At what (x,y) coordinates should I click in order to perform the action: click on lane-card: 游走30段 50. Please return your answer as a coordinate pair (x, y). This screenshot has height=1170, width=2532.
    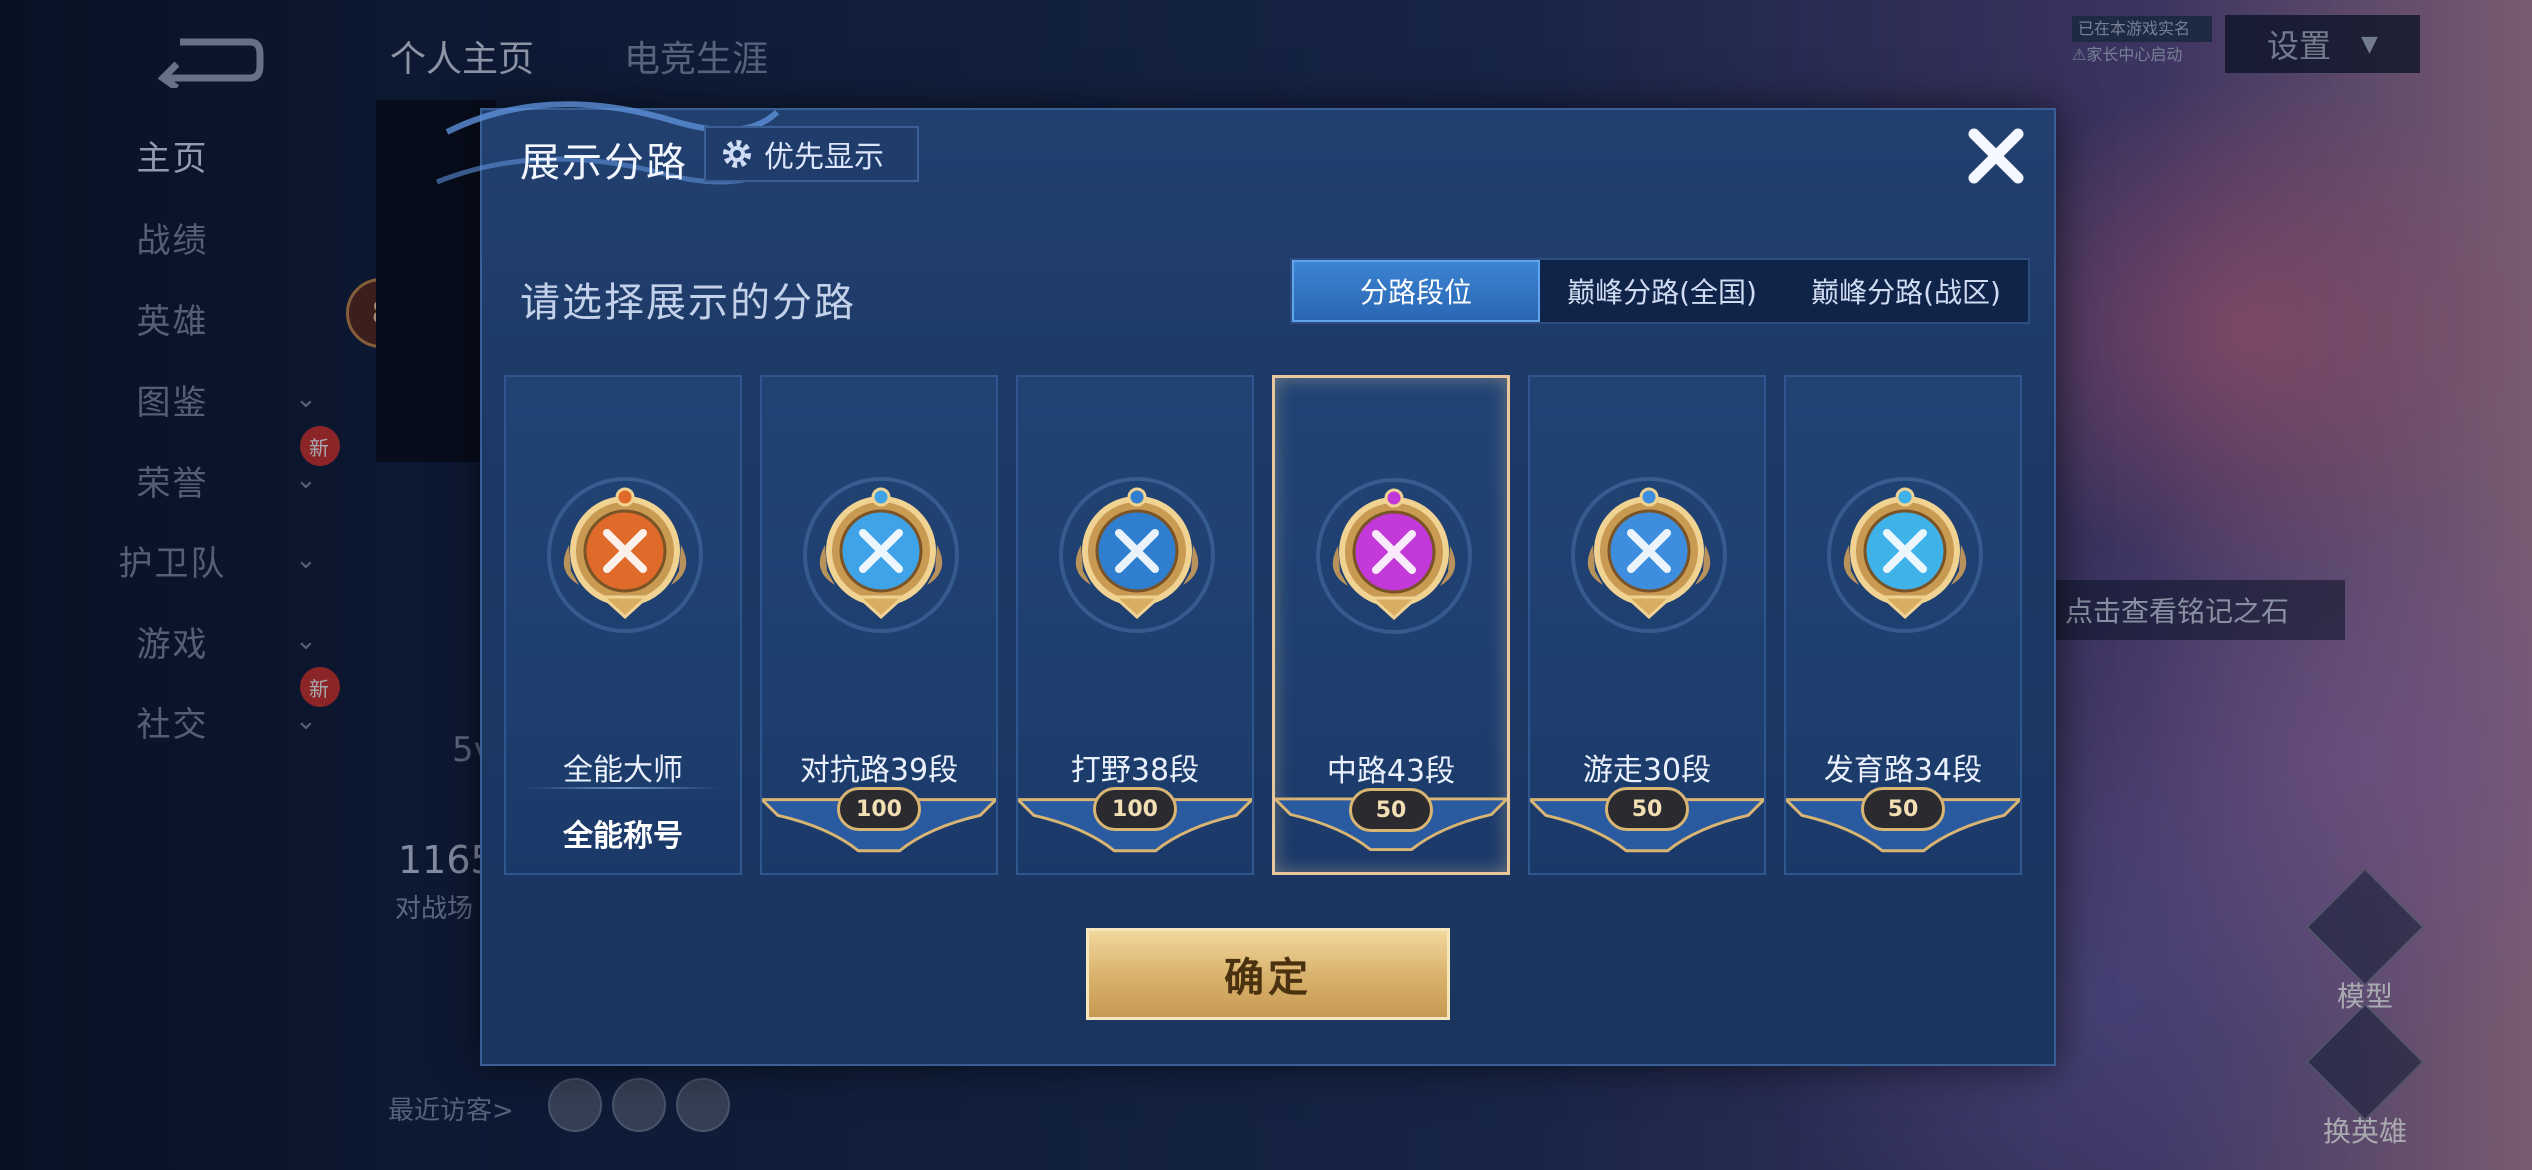
    Looking at the image, I should click on (1647, 625).